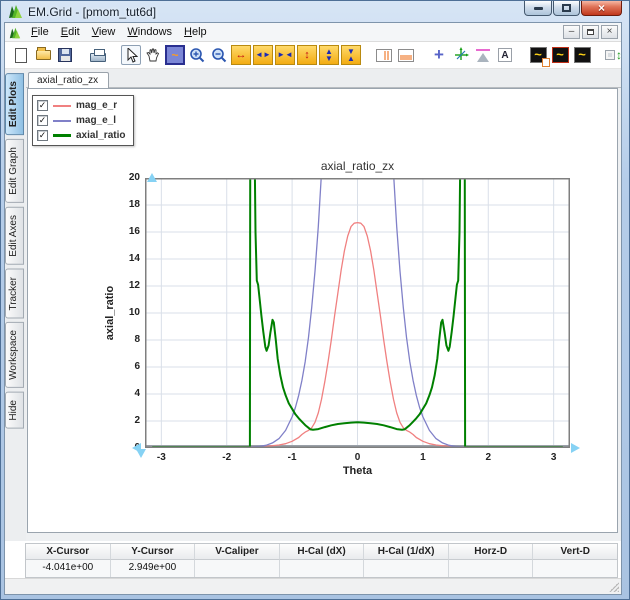 The height and width of the screenshot is (600, 630). I want to click on dark-plot-icon: ~, so click(560, 55).